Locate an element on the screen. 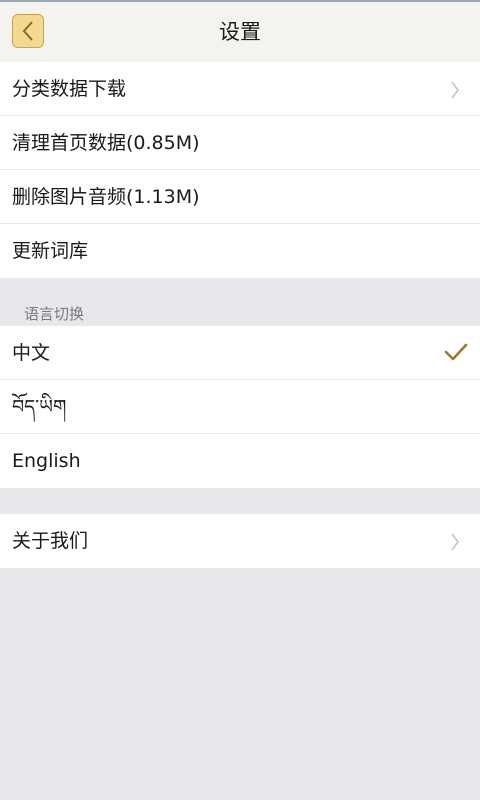 Image resolution: width=480 pixels, height=800 pixels. settings-item-label: 更新词库 is located at coordinates (50, 251).